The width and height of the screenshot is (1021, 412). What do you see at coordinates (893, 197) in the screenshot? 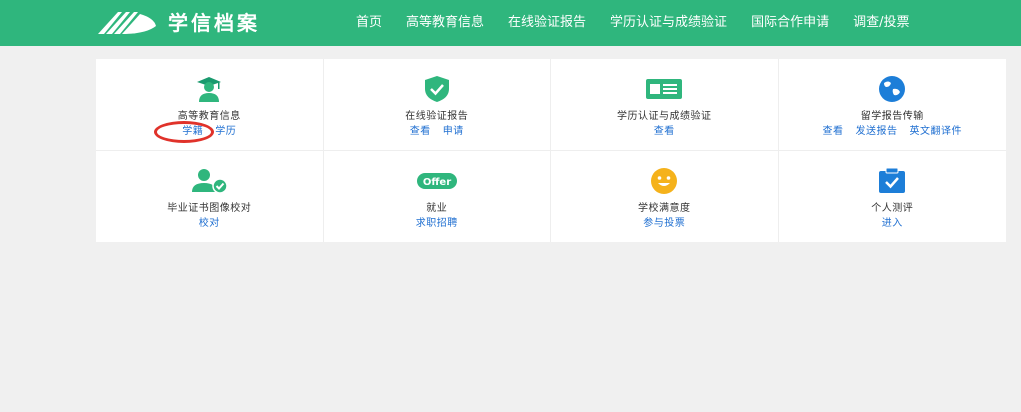
I see `card-personal-assessment: 个人测评 进入` at bounding box center [893, 197].